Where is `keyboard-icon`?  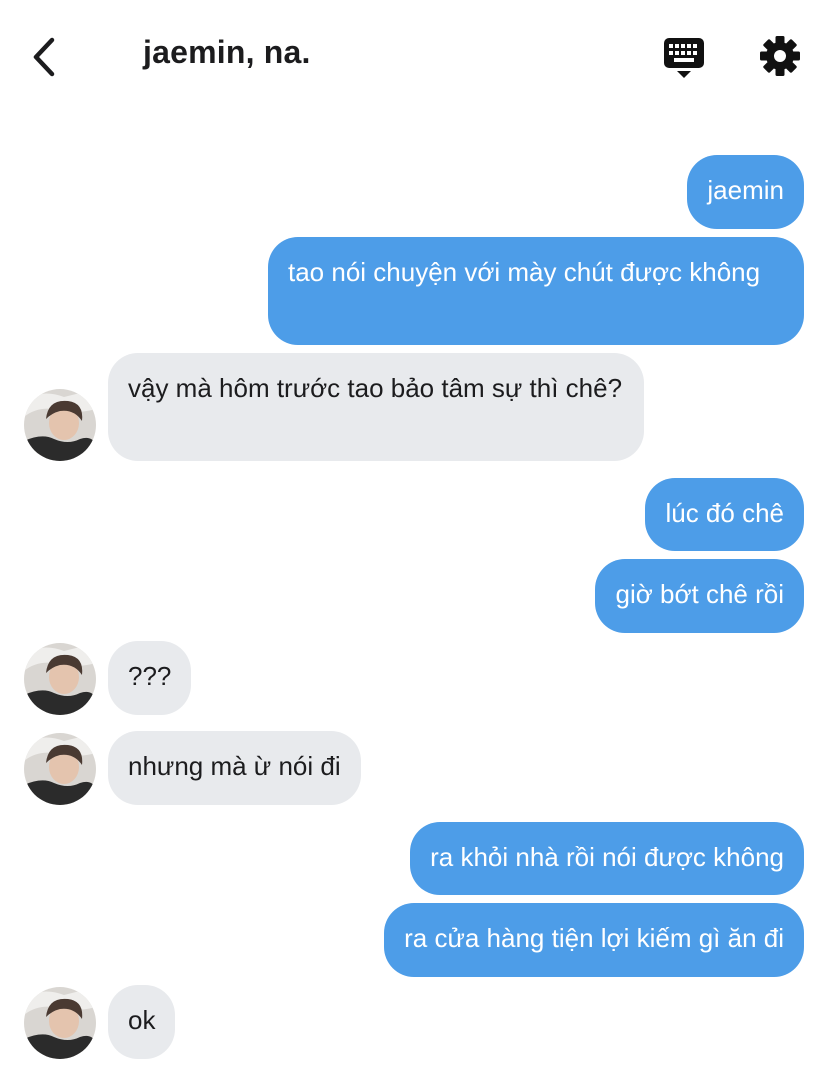 keyboard-icon is located at coordinates (684, 58).